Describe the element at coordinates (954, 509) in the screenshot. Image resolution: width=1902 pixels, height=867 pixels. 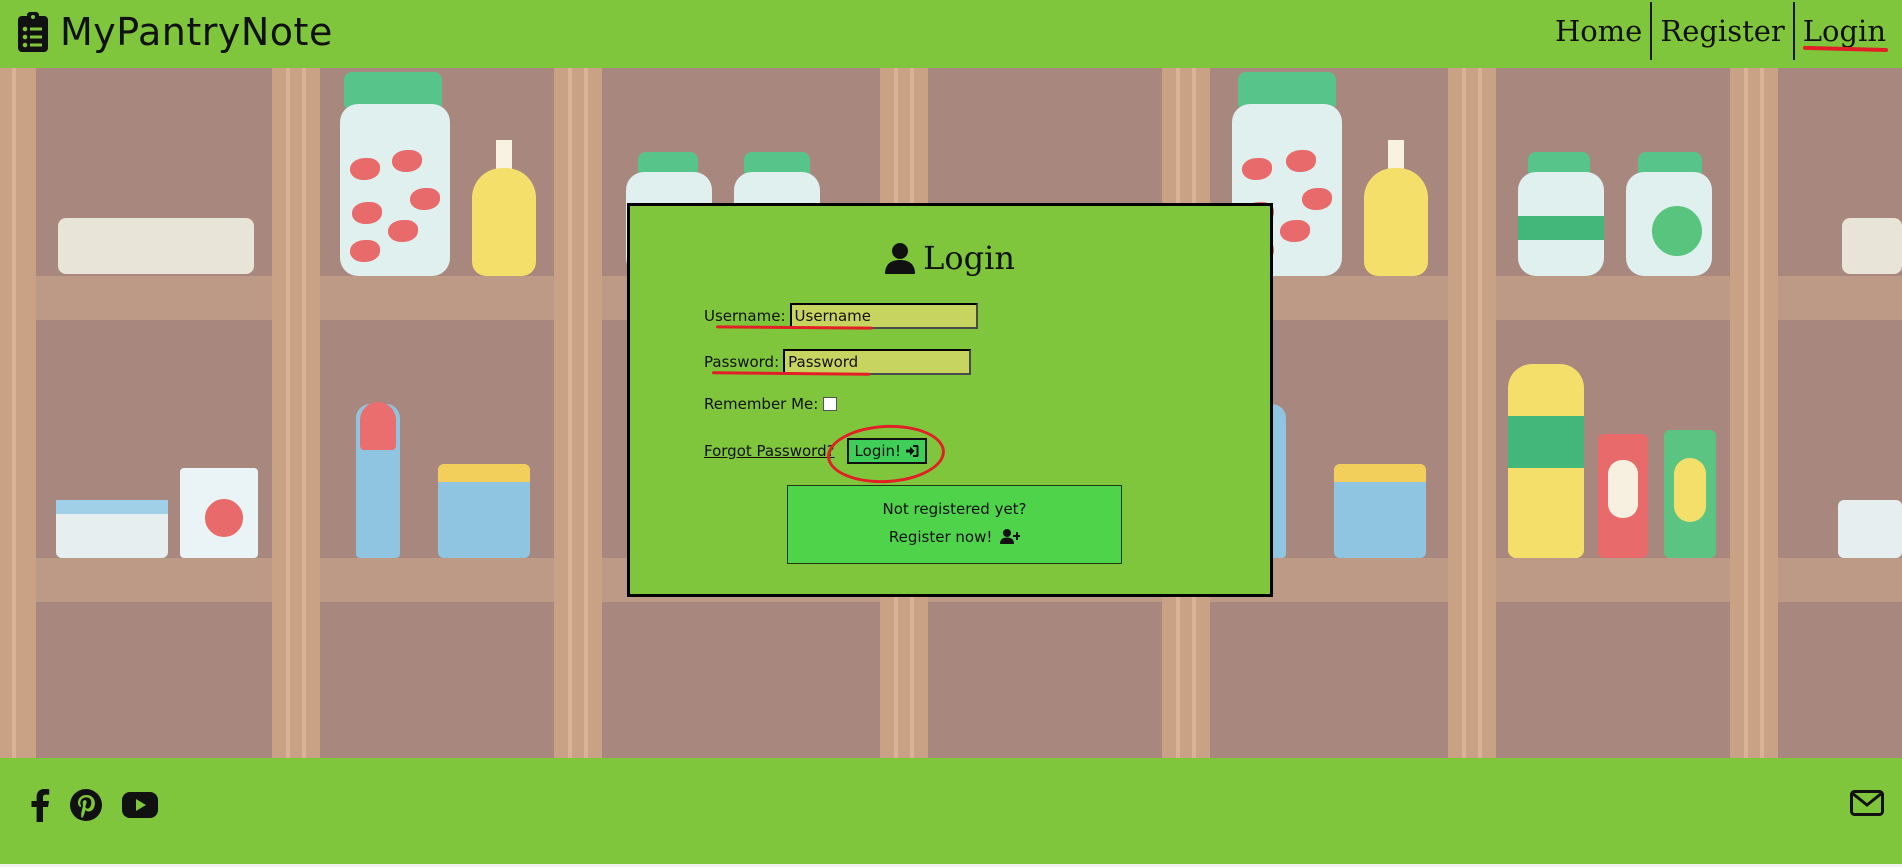
I see `register-prompt-line1: Not registered yet?` at that location.